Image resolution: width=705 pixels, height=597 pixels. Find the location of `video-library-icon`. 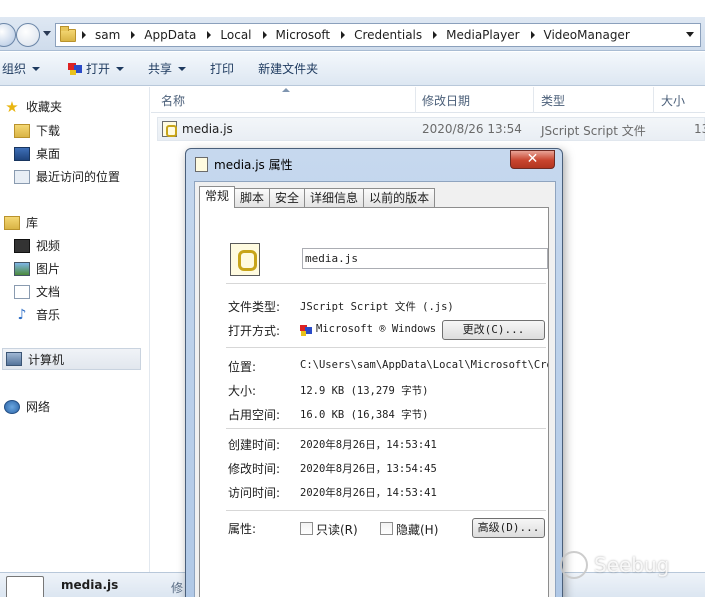

video-library-icon is located at coordinates (22, 245).